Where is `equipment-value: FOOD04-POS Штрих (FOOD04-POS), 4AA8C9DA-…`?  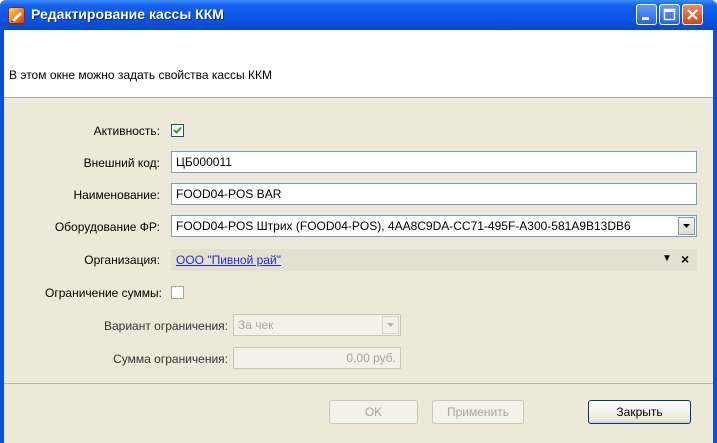 equipment-value: FOOD04-POS Штрих (FOOD04-POS), 4AA8C9DA-… is located at coordinates (403, 226).